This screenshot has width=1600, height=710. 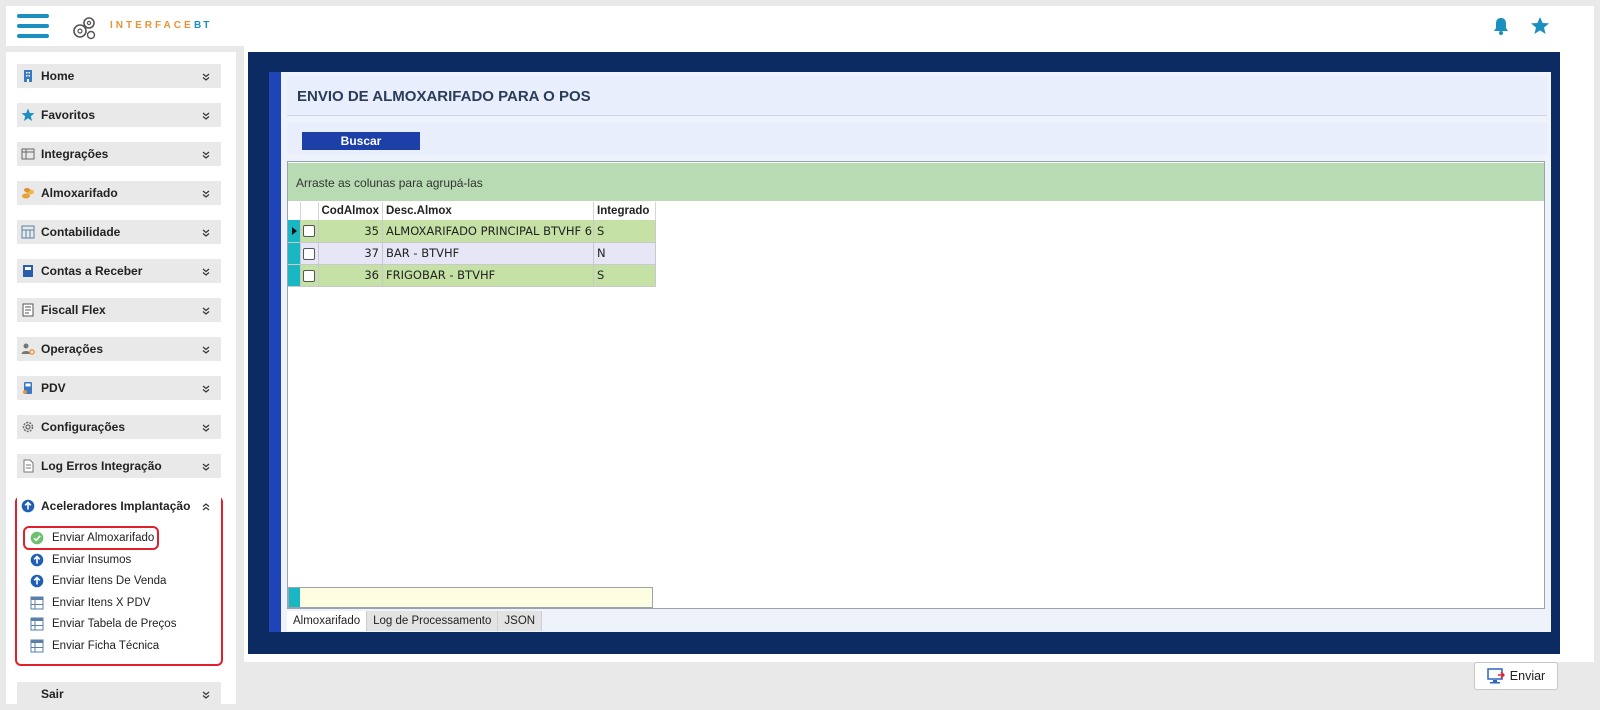 I want to click on indicator-header, so click(x=294, y=211).